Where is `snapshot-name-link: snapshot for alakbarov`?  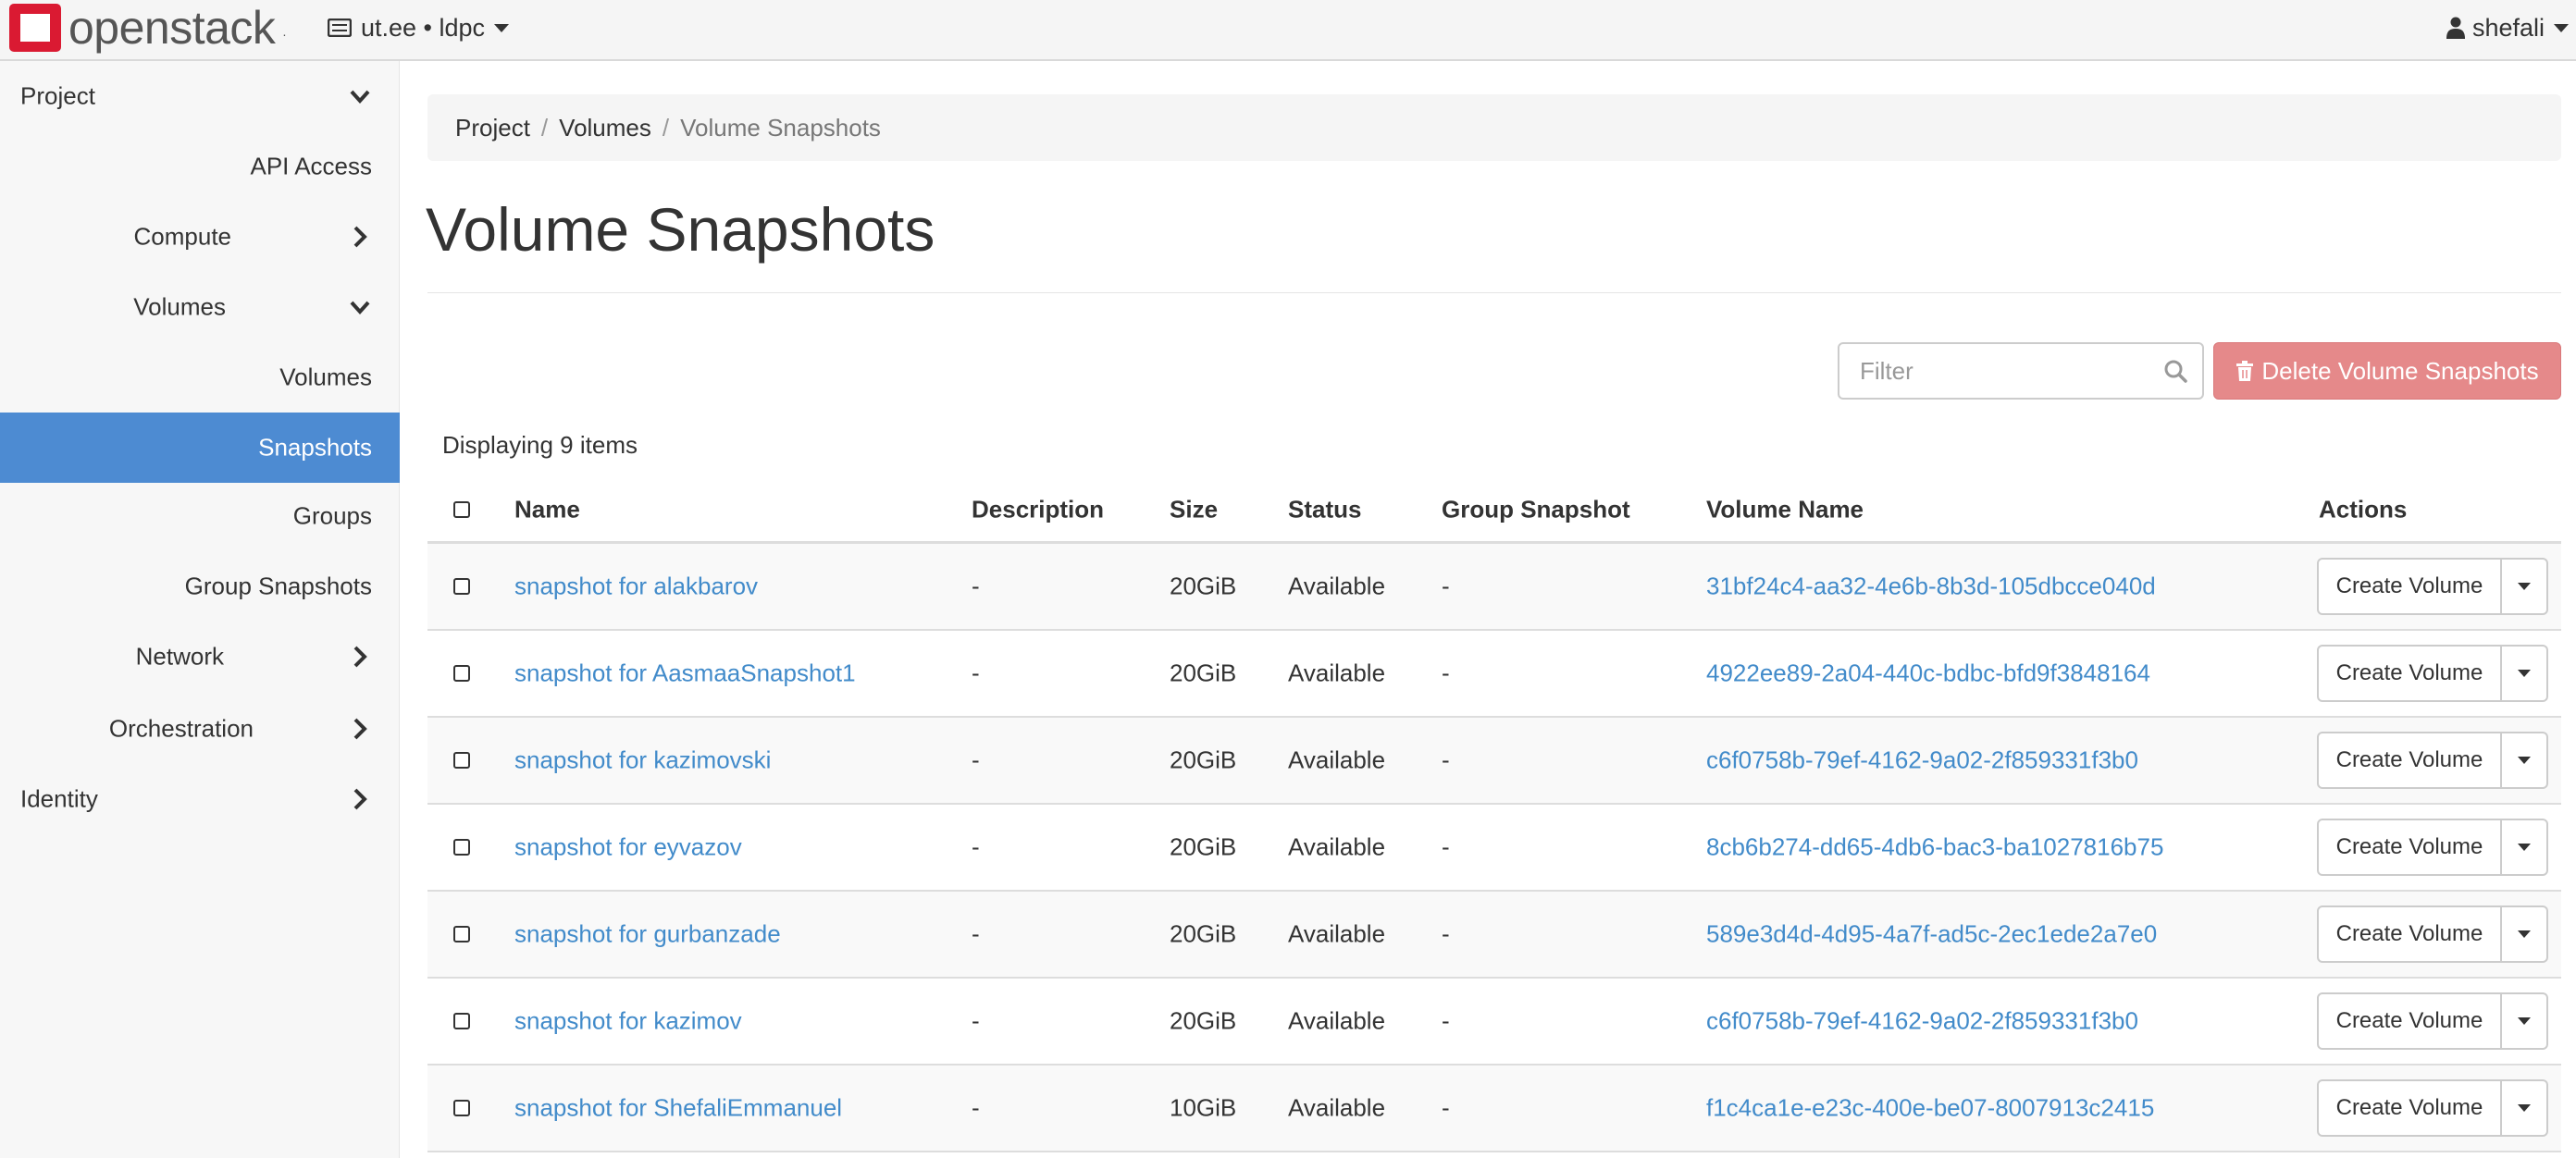
snapshot-name-link: snapshot for alakbarov is located at coordinates (636, 587).